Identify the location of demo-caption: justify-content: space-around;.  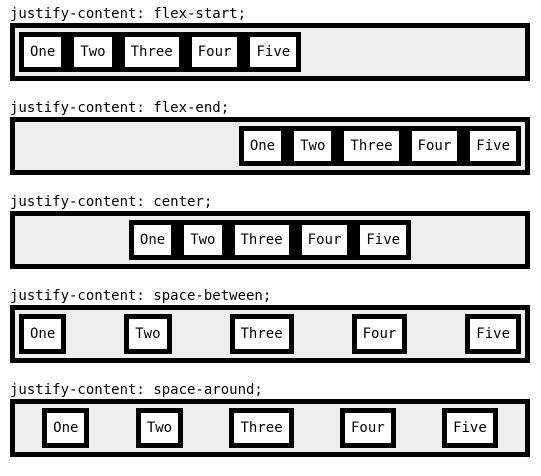
(136, 390).